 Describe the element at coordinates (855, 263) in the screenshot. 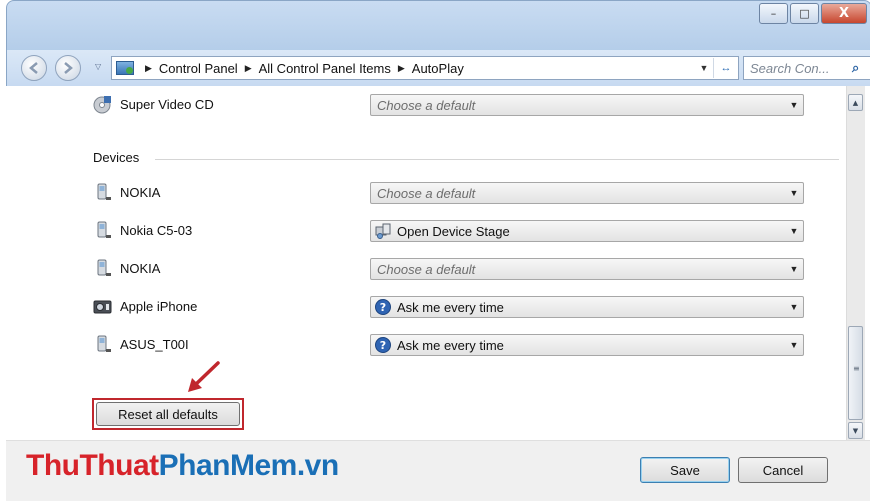

I see `vertical-scrollbar: ▲ ≡ ▼` at that location.